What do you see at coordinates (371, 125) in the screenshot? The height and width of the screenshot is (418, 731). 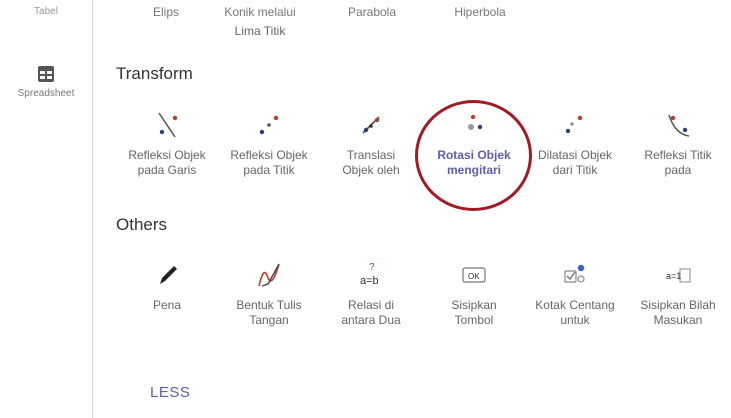 I see `translate-vector-icon` at bounding box center [371, 125].